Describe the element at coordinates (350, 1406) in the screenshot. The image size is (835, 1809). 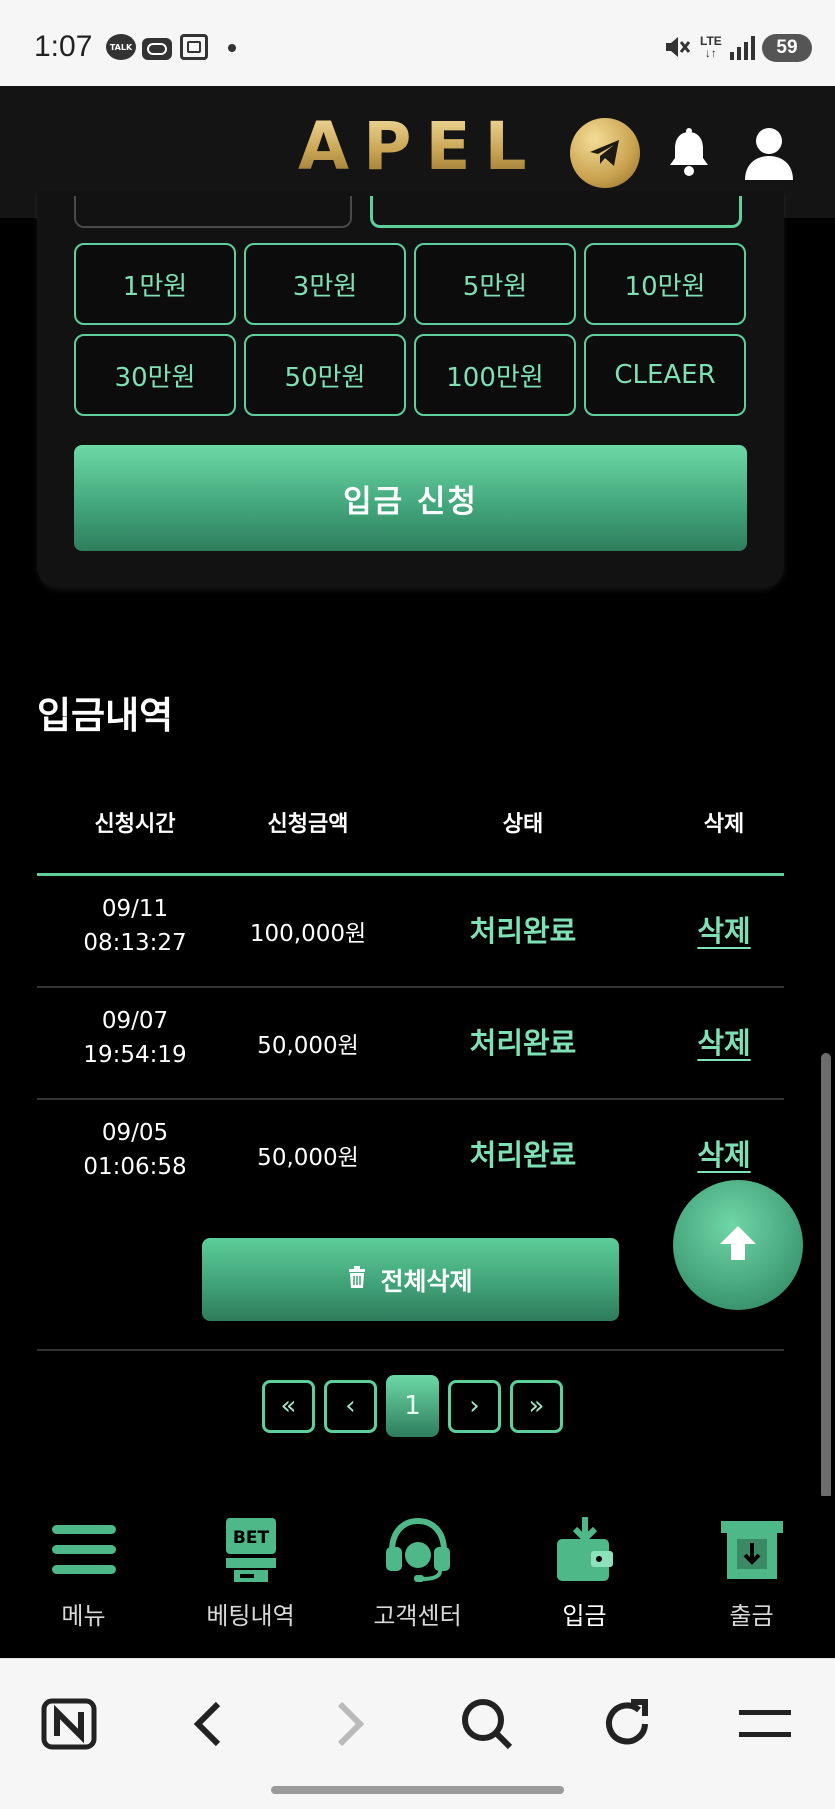
I see `prev-page-button: ‹` at that location.